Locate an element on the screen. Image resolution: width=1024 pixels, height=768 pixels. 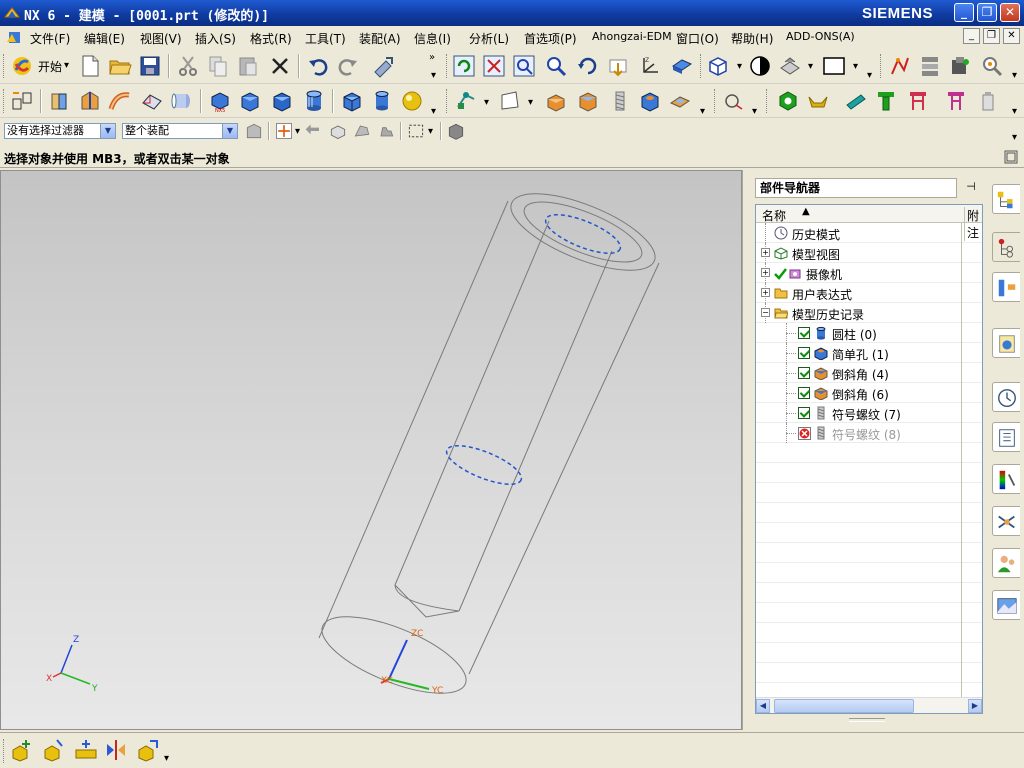
web-browser-tab is located at coordinates (1006, 343).